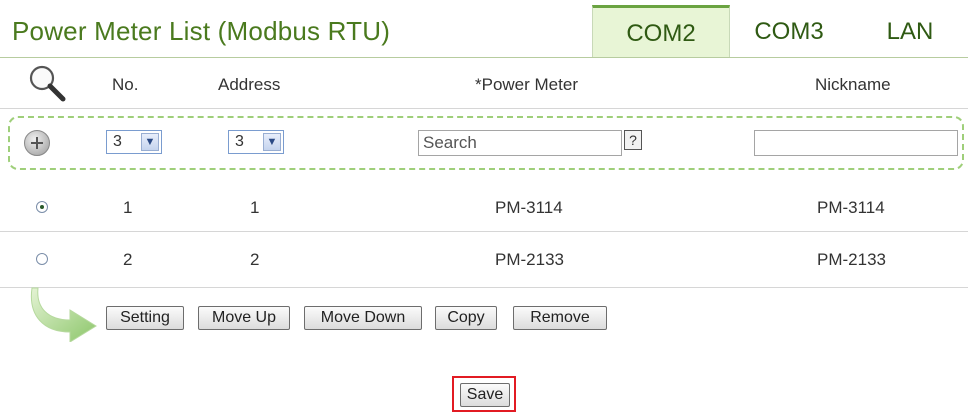 This screenshot has width=968, height=417. I want to click on curved-arrow-icon, so click(67, 314).